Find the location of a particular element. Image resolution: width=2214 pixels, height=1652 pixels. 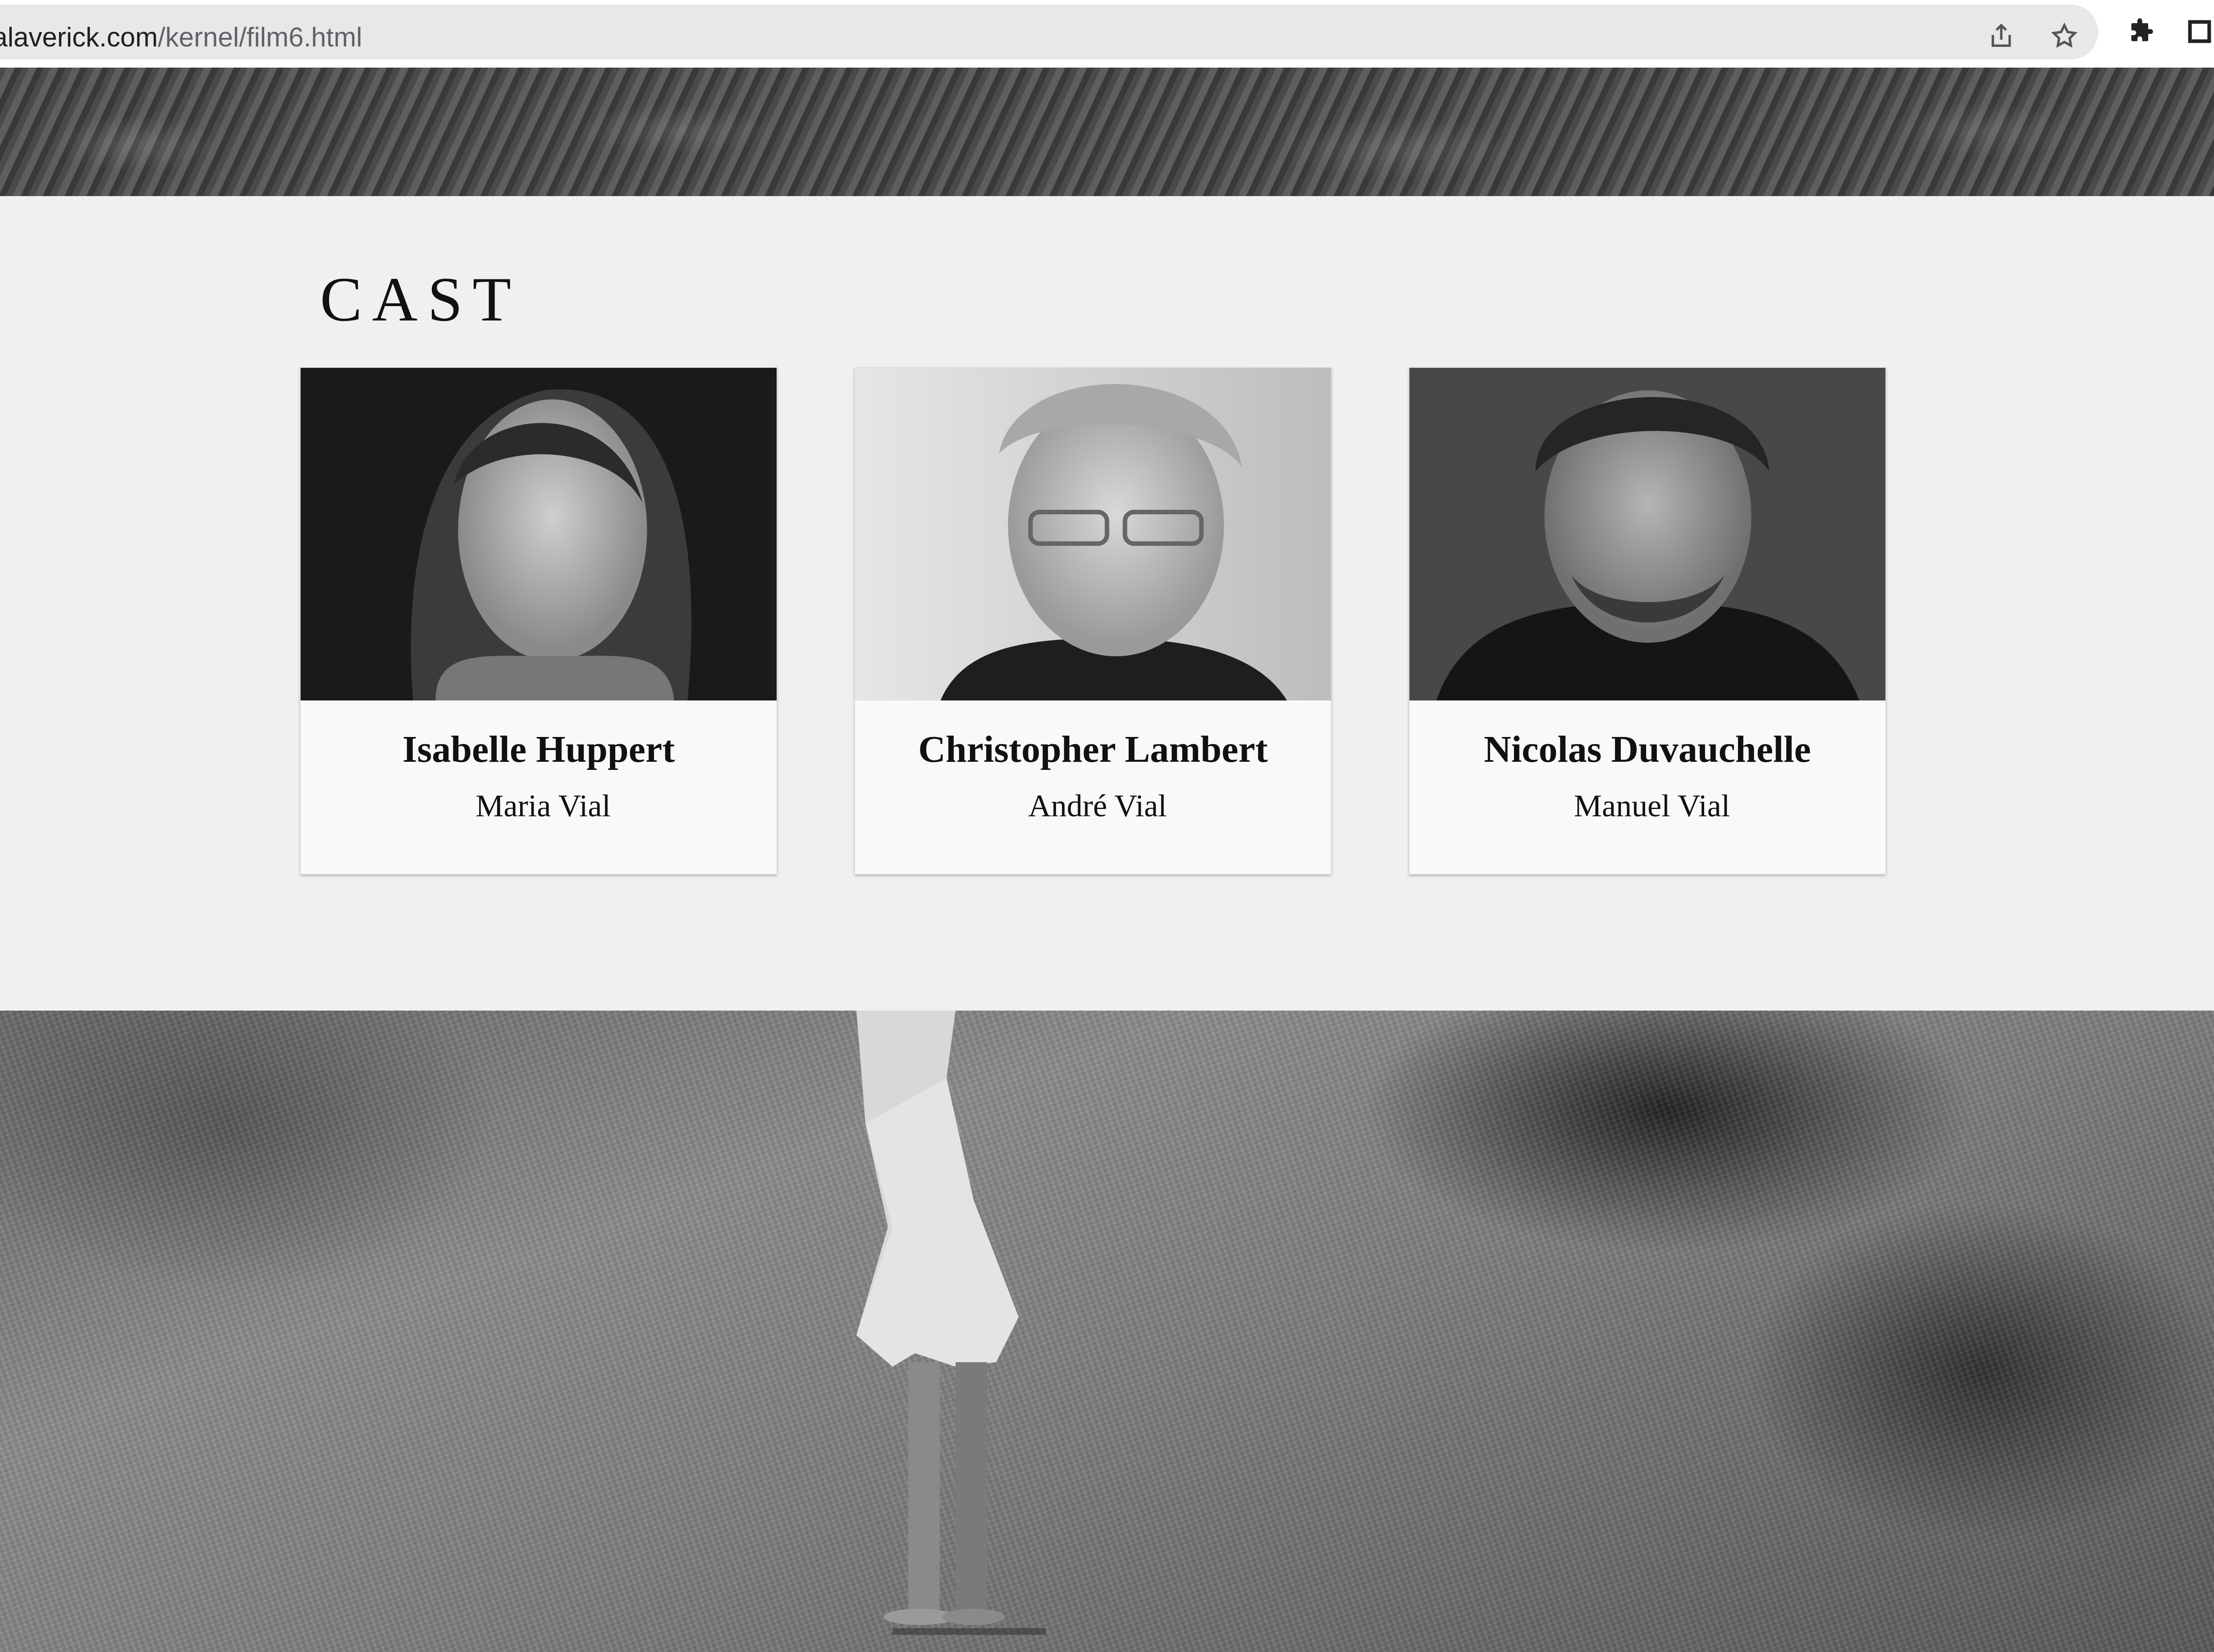

share-icon is located at coordinates (2001, 36).